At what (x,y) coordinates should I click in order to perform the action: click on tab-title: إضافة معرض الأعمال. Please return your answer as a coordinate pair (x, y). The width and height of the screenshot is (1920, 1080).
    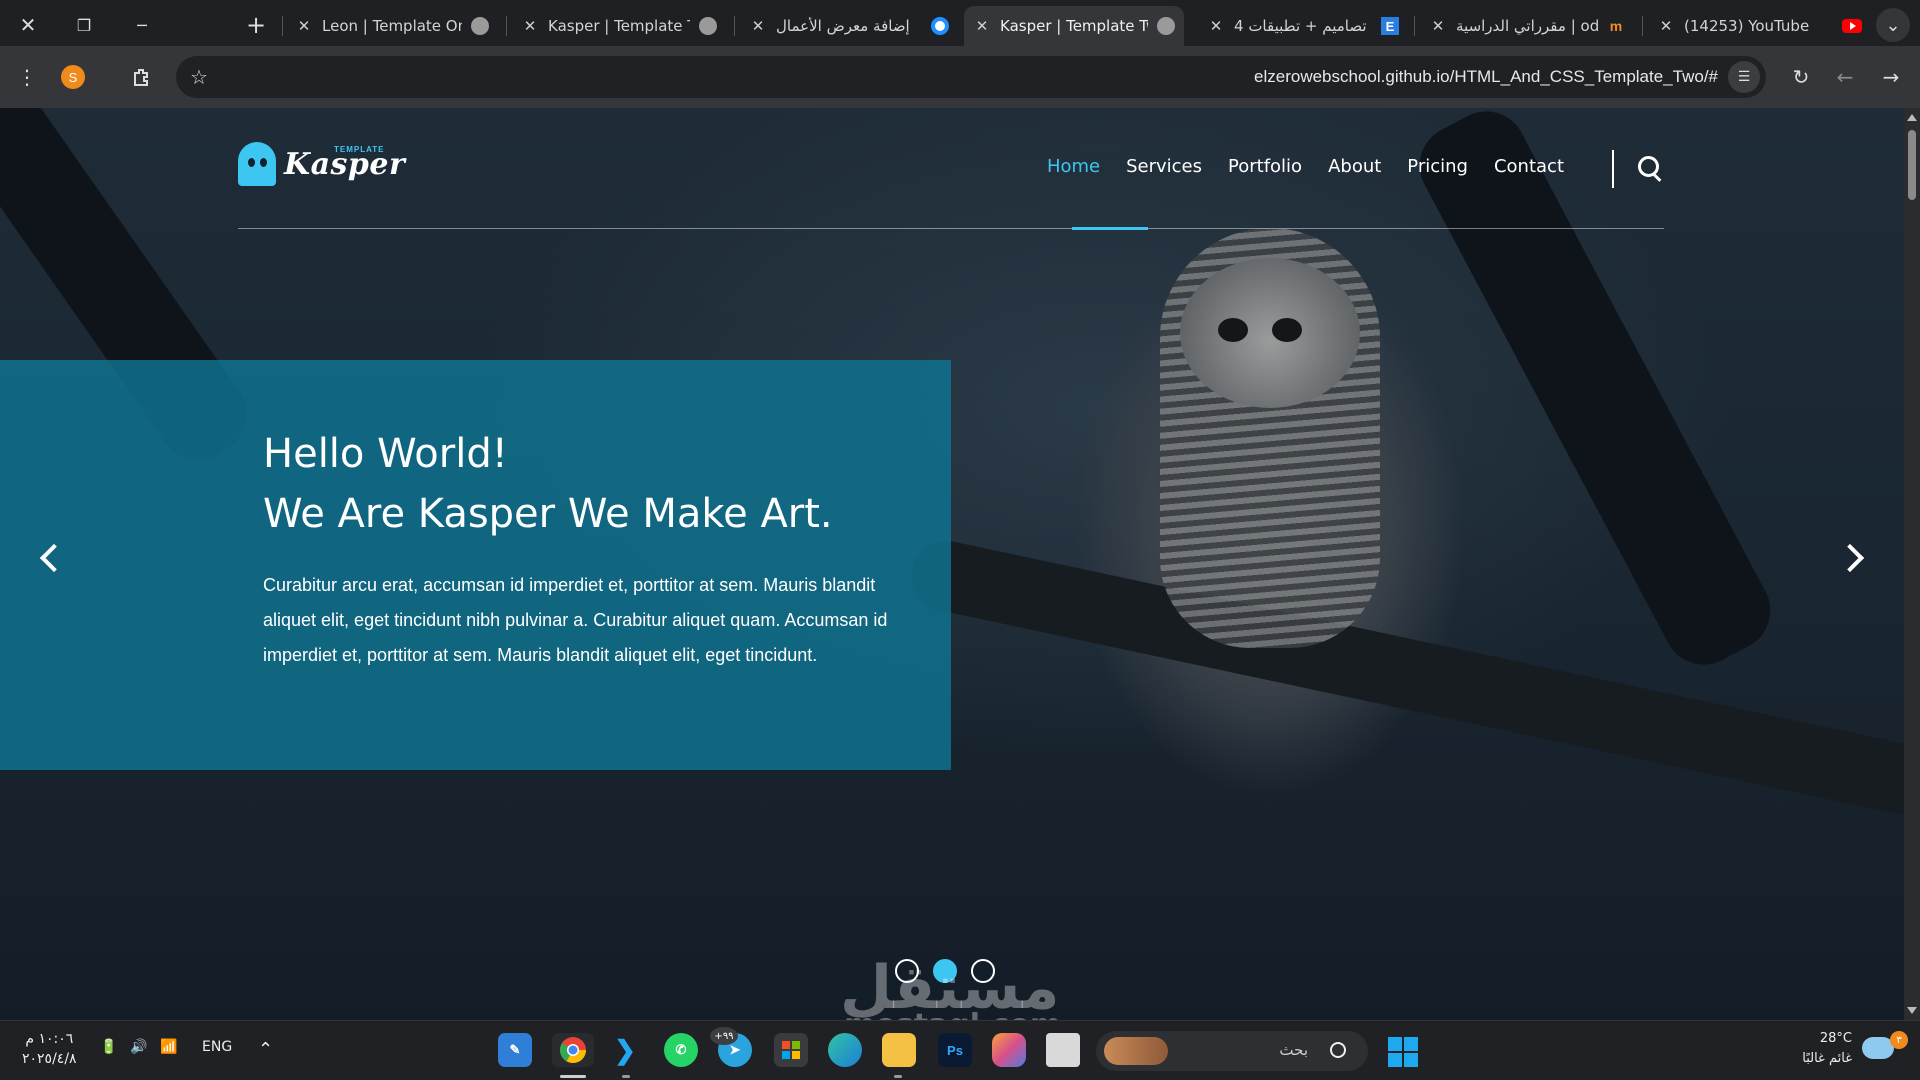
    Looking at the image, I should click on (843, 26).